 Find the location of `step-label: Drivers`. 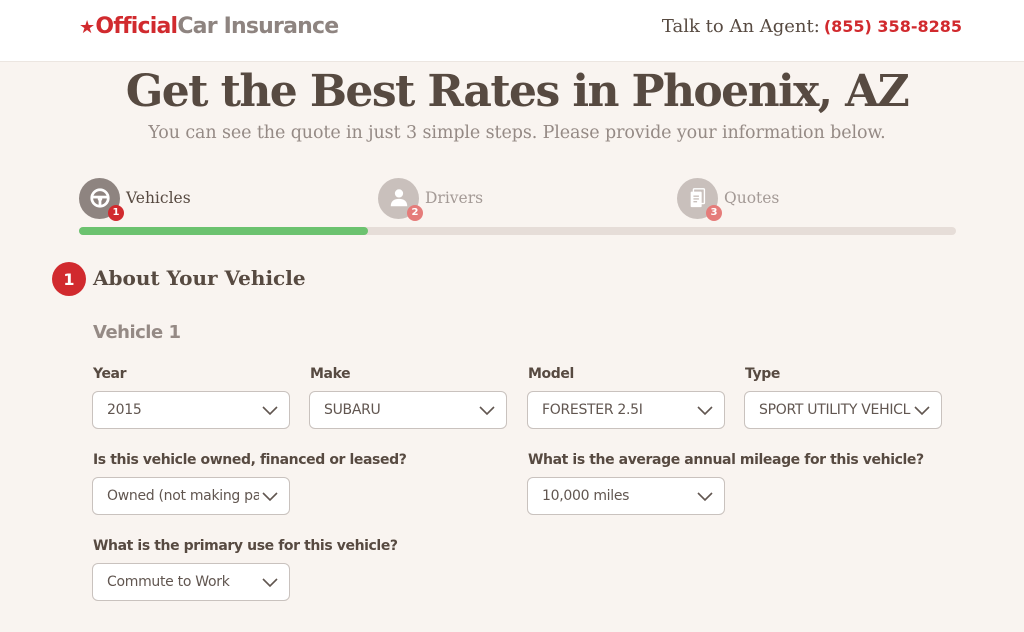

step-label: Drivers is located at coordinates (454, 198).